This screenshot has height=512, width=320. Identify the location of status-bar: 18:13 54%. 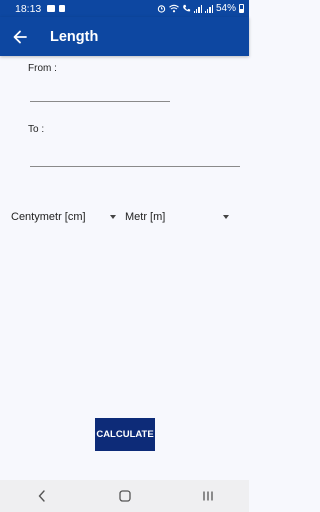
(124, 8).